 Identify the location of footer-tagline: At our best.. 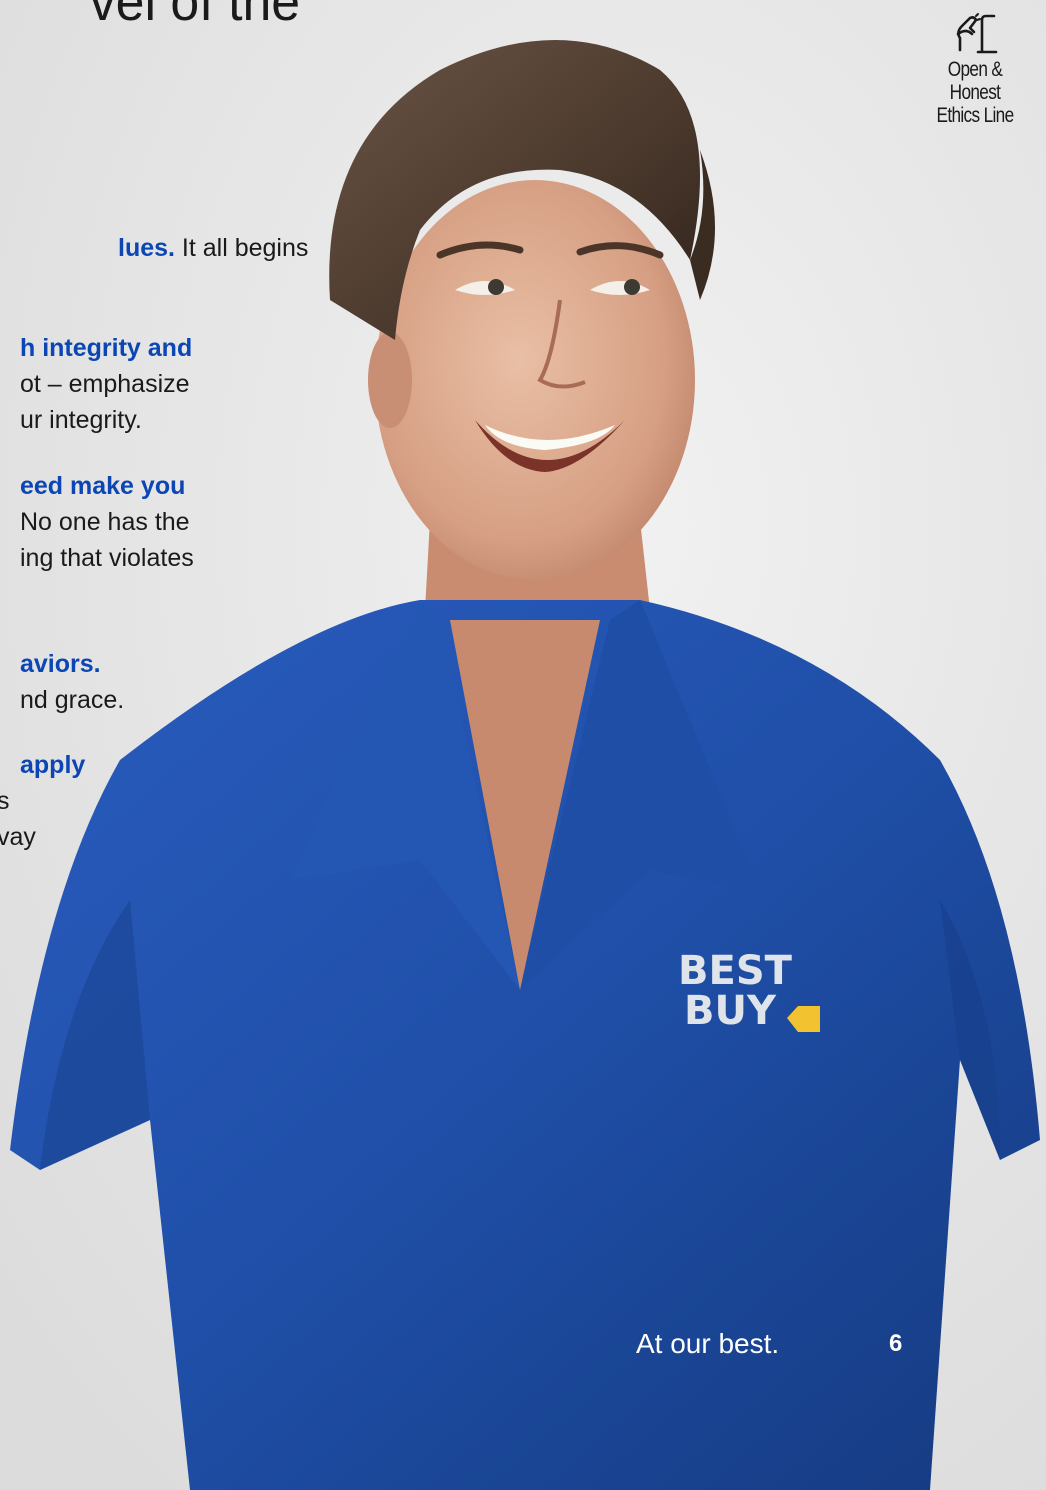
(708, 1343).